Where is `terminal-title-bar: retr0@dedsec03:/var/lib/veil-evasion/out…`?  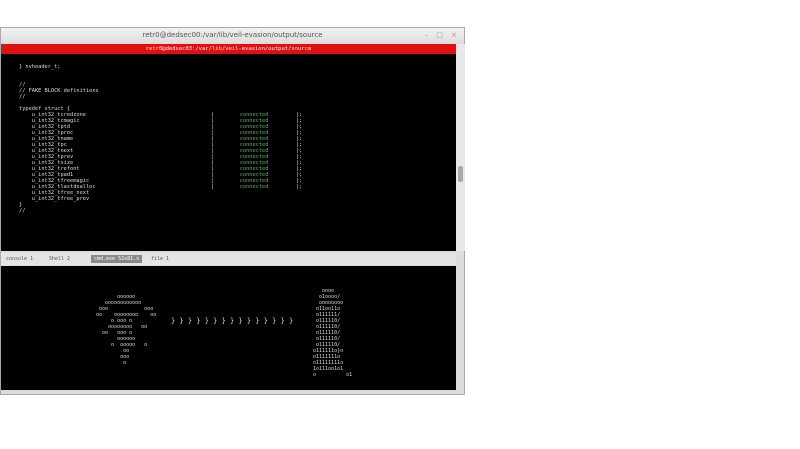 terminal-title-bar: retr0@dedsec03:/var/lib/veil-evasion/out… is located at coordinates (228, 49).